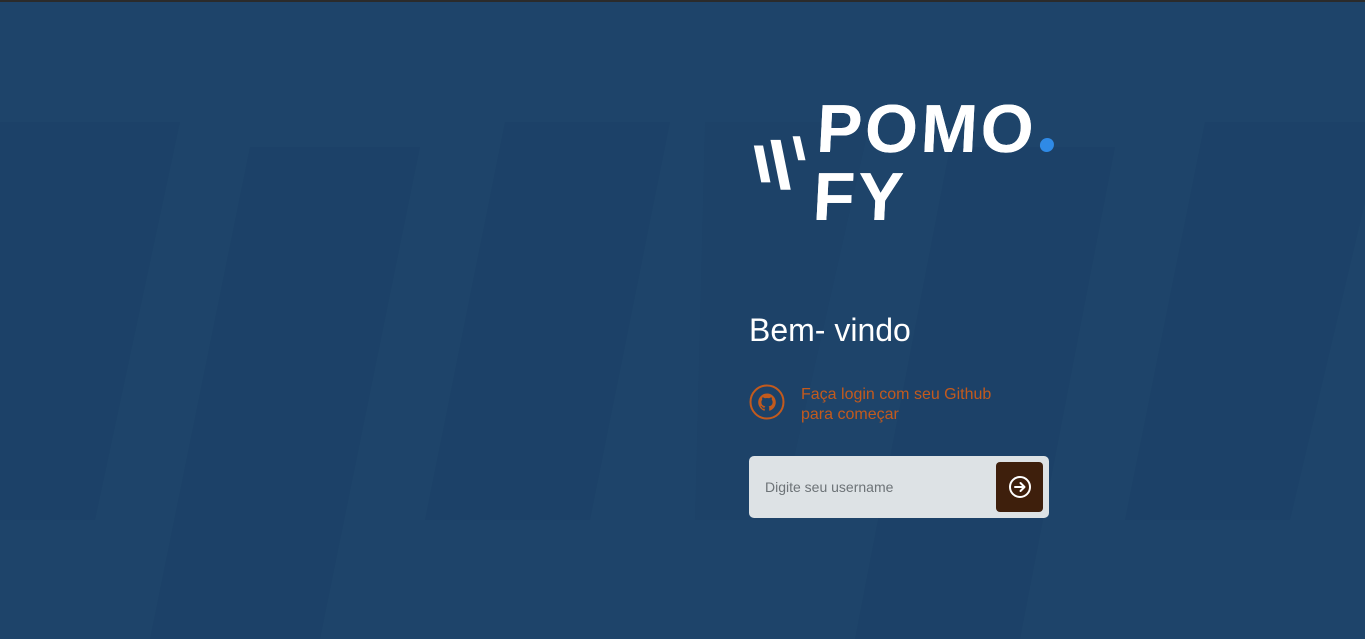 The height and width of the screenshot is (639, 1365). I want to click on logo-text-suffix: FY, so click(860, 197).